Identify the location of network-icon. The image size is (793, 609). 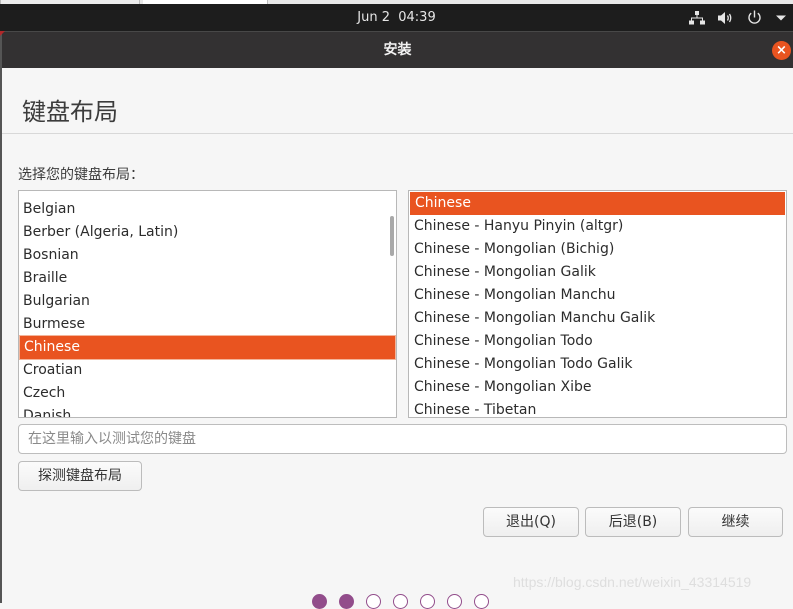
(697, 17).